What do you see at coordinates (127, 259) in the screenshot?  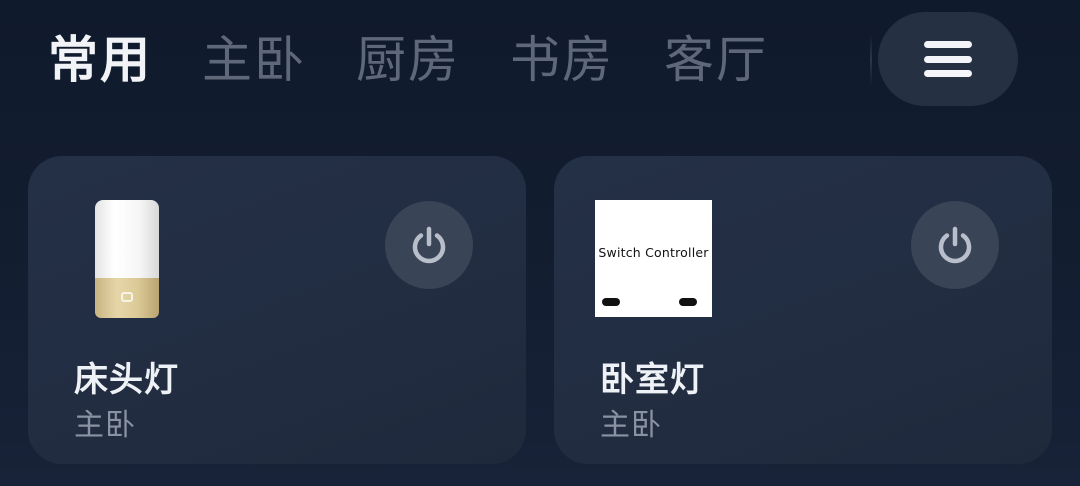 I see `bedside-lamp-image` at bounding box center [127, 259].